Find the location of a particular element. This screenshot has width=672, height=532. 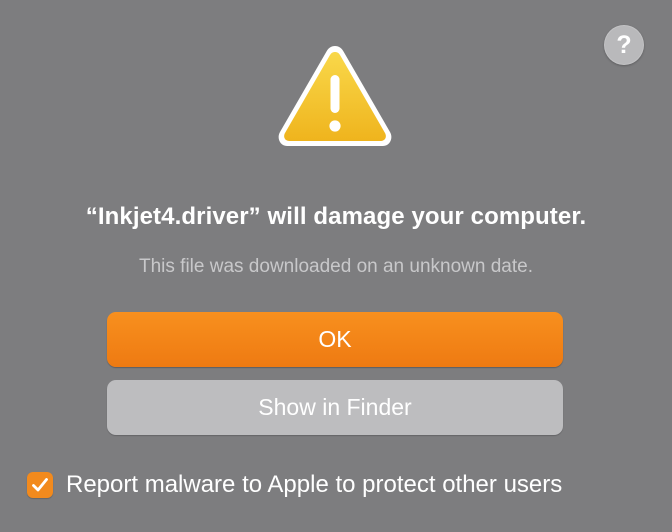

warning-triangle-icon is located at coordinates (335, 96).